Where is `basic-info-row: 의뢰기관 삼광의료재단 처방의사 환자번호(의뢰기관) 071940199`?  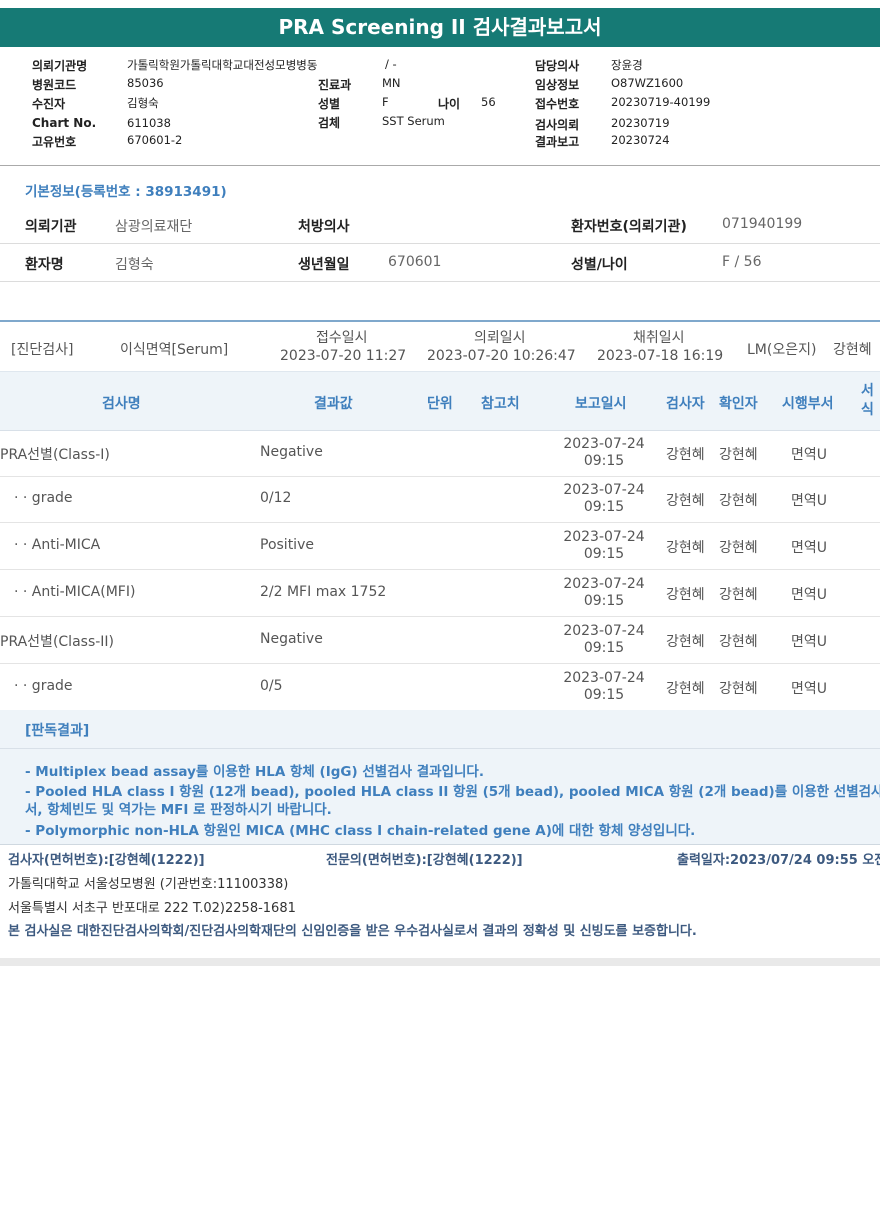
basic-info-row: 의뢰기관 삼광의료재단 처방의사 환자번호(의뢰기관) 071940199 is located at coordinates (440, 225).